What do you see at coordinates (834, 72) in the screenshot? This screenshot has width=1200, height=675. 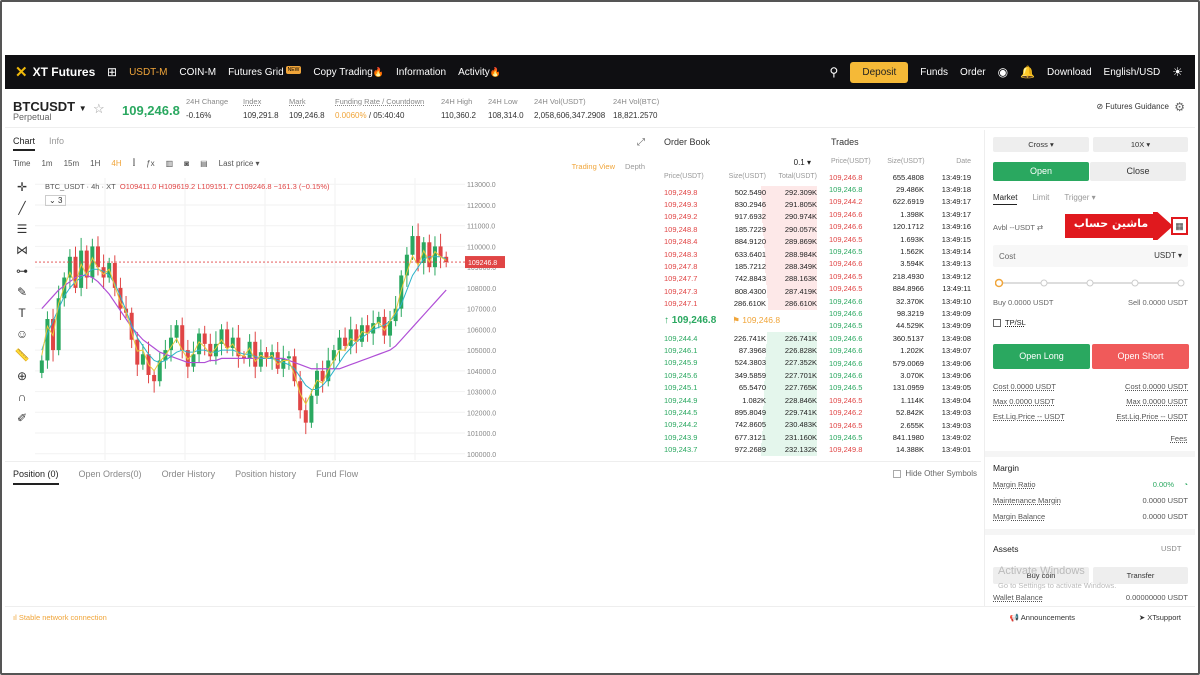 I see `search-icon: ⚲` at bounding box center [834, 72].